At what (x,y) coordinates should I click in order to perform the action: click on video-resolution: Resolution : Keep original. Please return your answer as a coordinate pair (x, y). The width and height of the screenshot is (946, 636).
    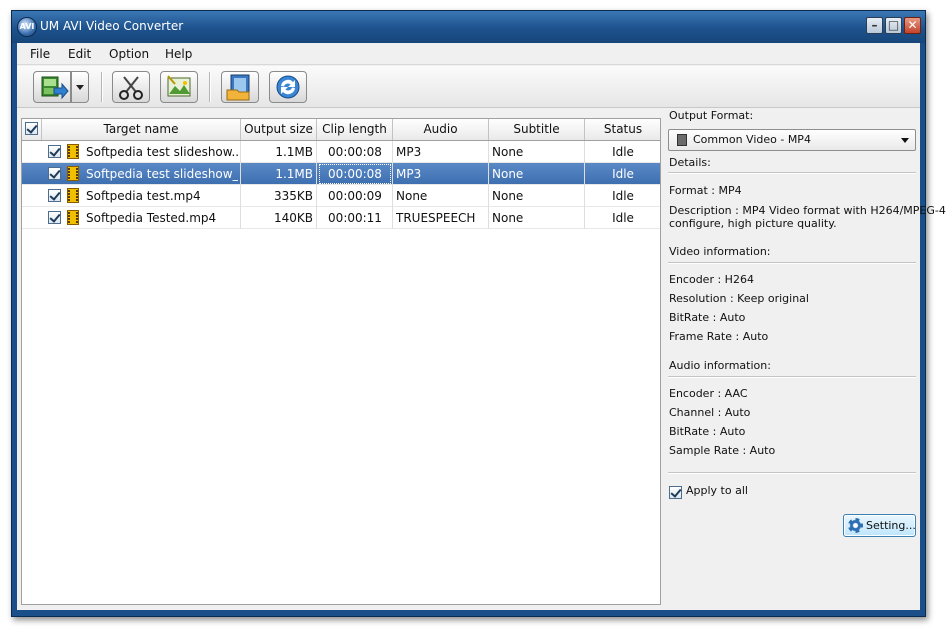
    Looking at the image, I should click on (739, 298).